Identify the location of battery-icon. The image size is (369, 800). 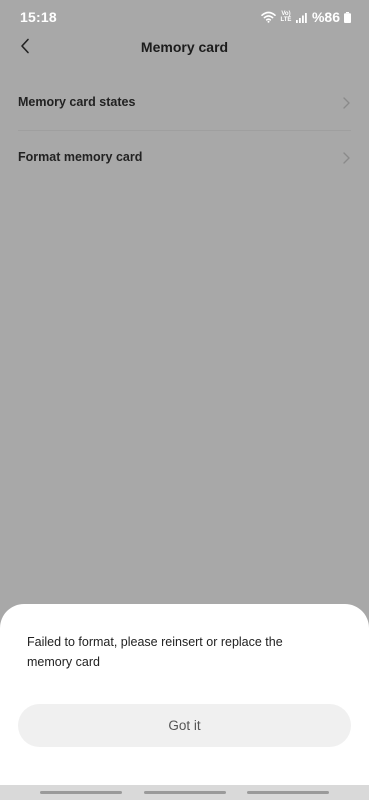
(347, 17).